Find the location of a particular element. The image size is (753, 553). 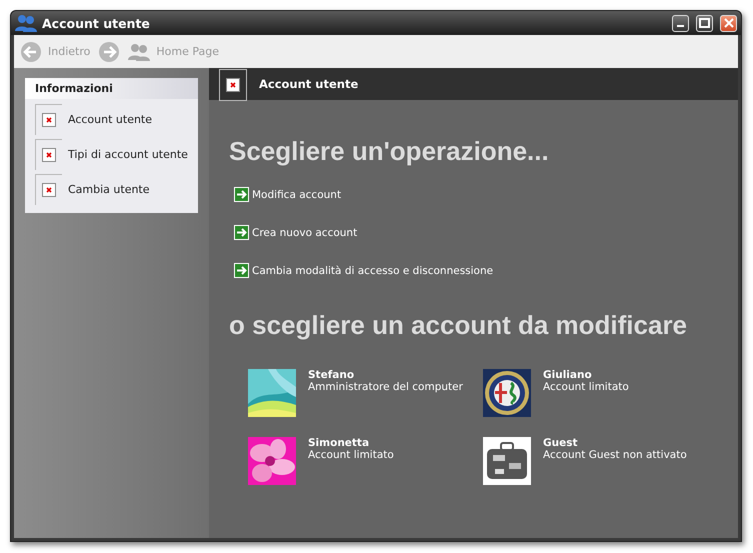

sidebar-link: Cambia utente is located at coordinates (111, 189).